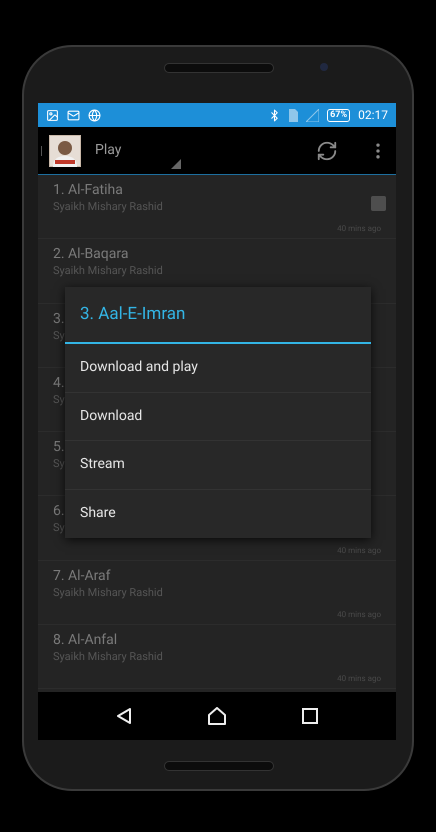 The height and width of the screenshot is (832, 436). What do you see at coordinates (82, 575) in the screenshot?
I see `track-title: 7. Al-Araf` at bounding box center [82, 575].